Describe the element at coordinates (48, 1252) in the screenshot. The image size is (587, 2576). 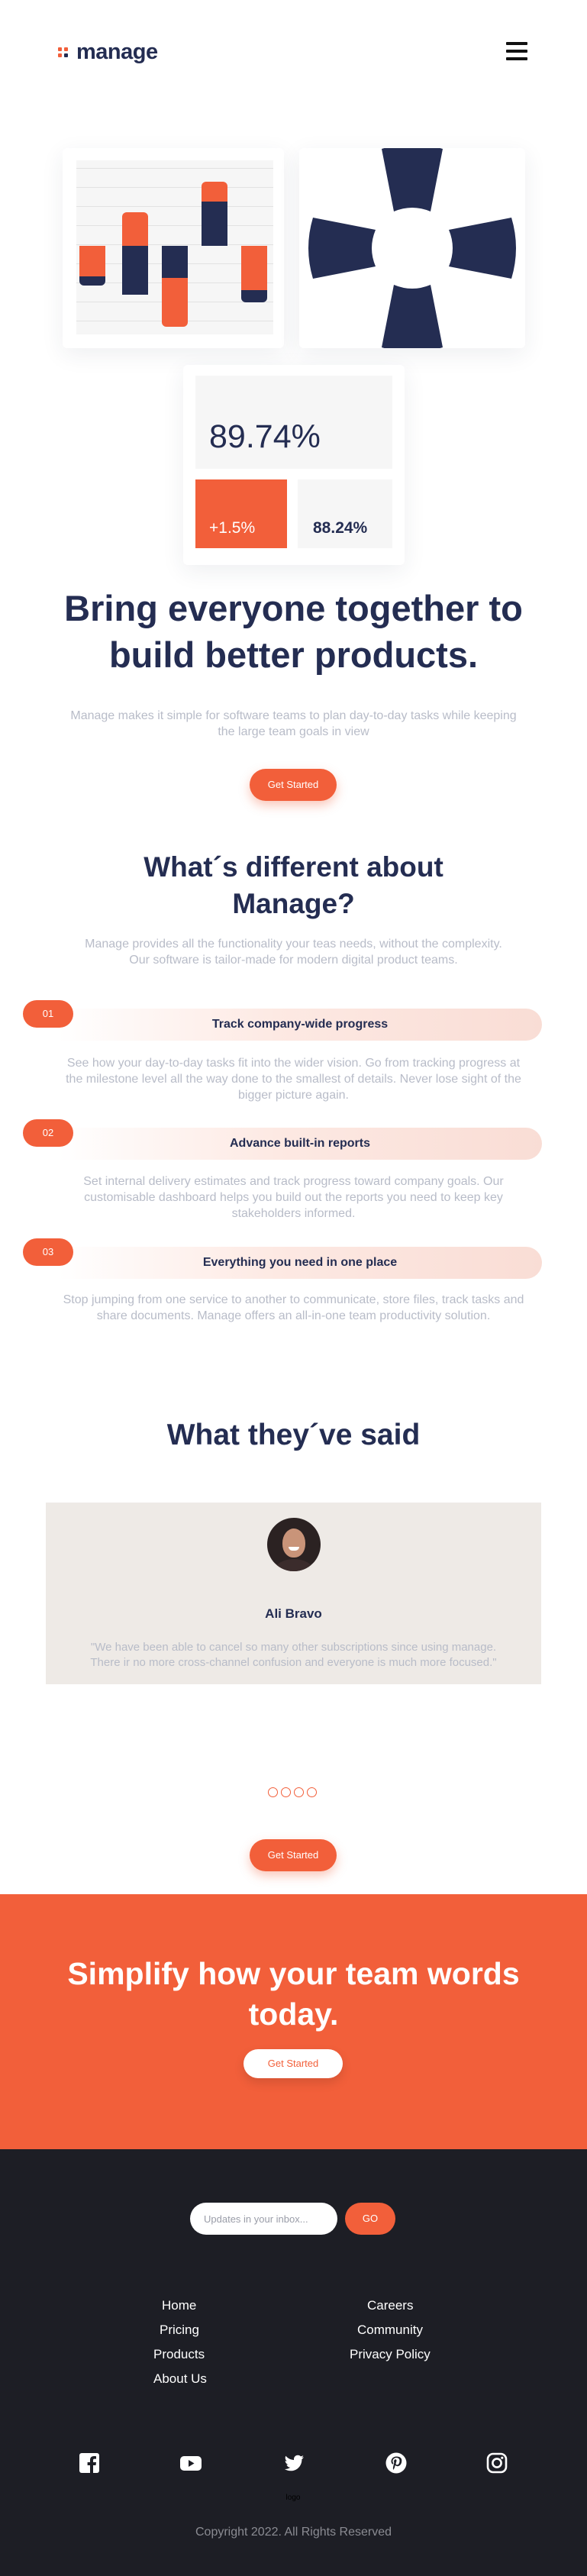
I see `feature-number-badge: 03` at that location.